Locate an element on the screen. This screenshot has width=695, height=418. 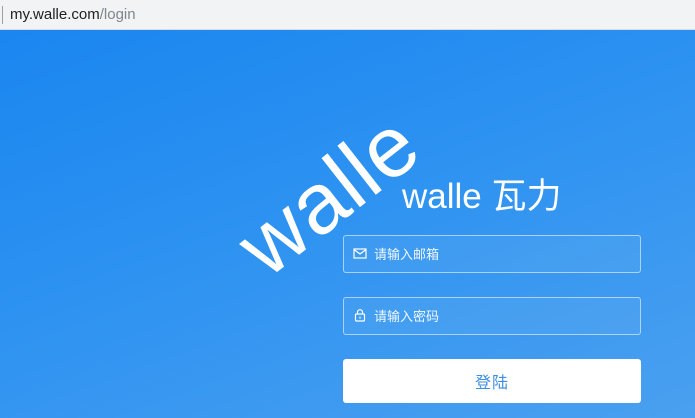
url-host: my.walle.com is located at coordinates (55, 14).